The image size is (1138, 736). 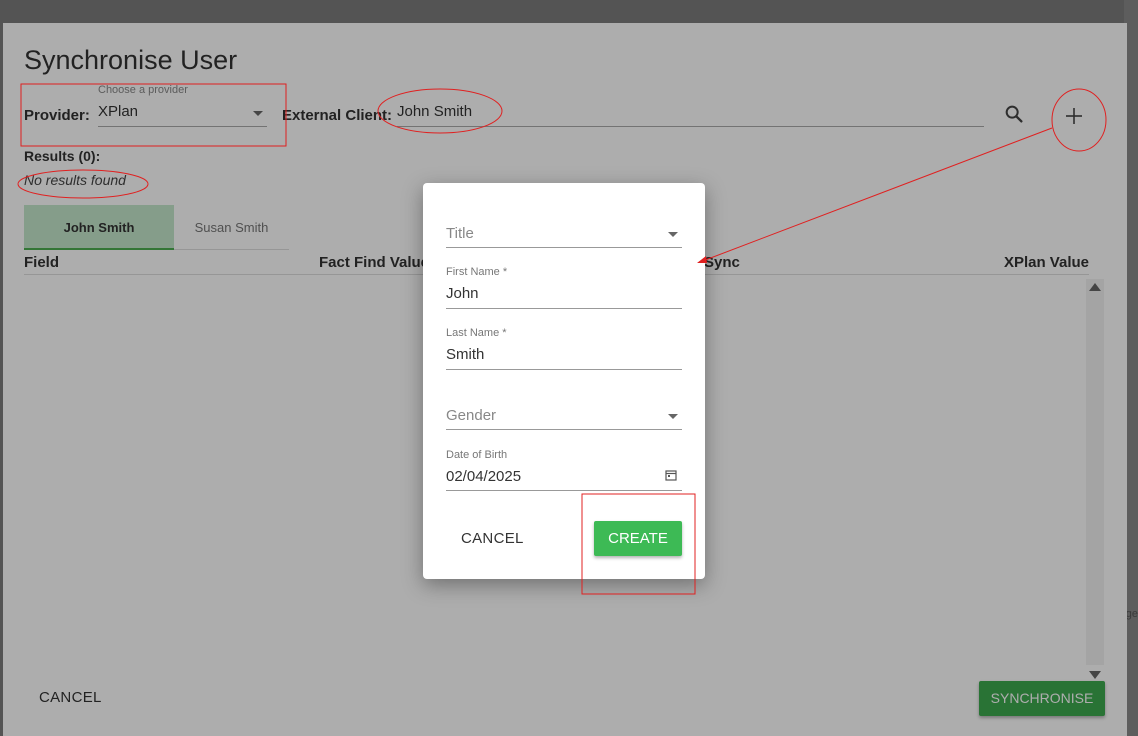 What do you see at coordinates (492, 538) in the screenshot?
I see `modal-cancel-button: CANCEL` at bounding box center [492, 538].